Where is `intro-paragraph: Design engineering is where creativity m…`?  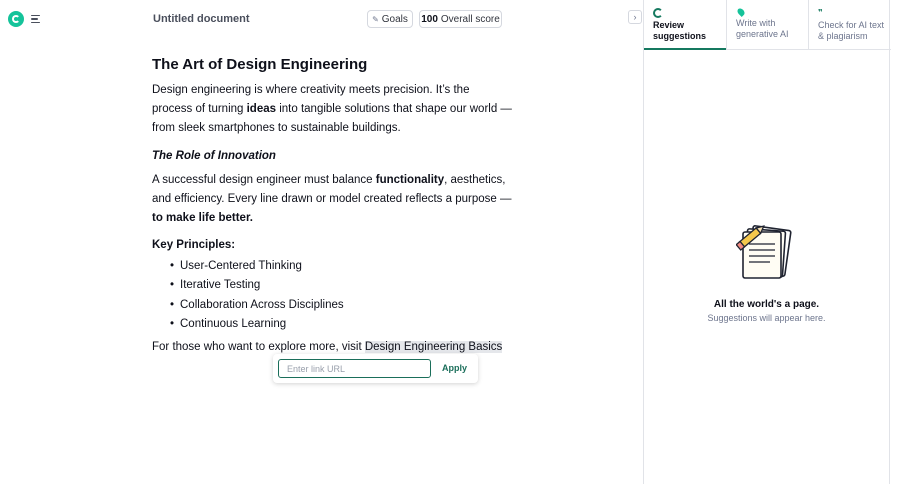 intro-paragraph: Design engineering is where creativity m… is located at coordinates (332, 109).